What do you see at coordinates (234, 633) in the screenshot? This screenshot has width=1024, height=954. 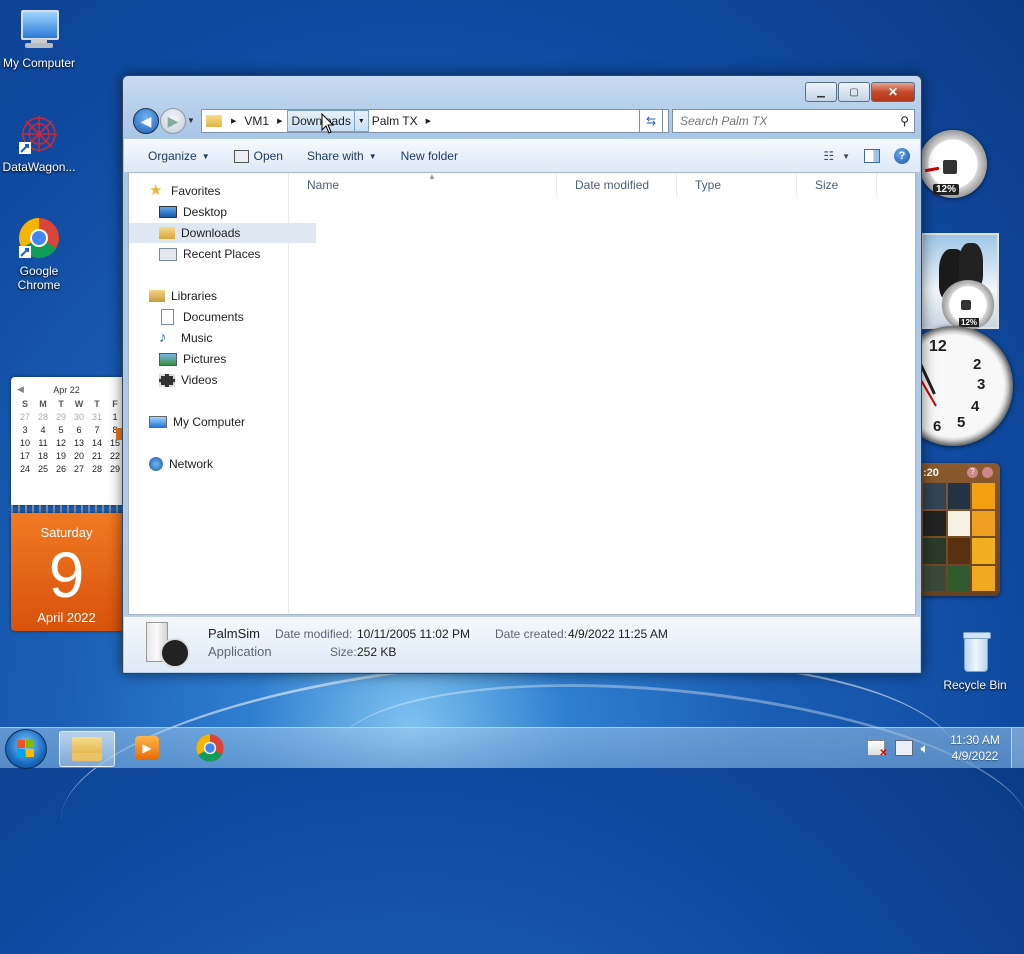 I see `detail-file-name: PalmSim` at bounding box center [234, 633].